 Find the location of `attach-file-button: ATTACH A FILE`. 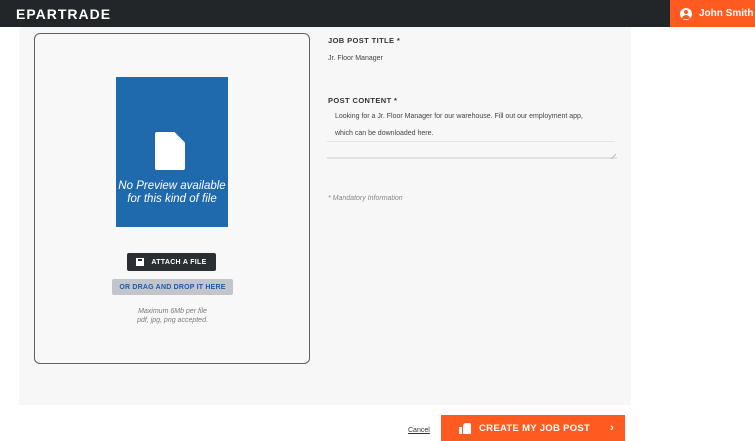

attach-file-button: ATTACH A FILE is located at coordinates (171, 262).